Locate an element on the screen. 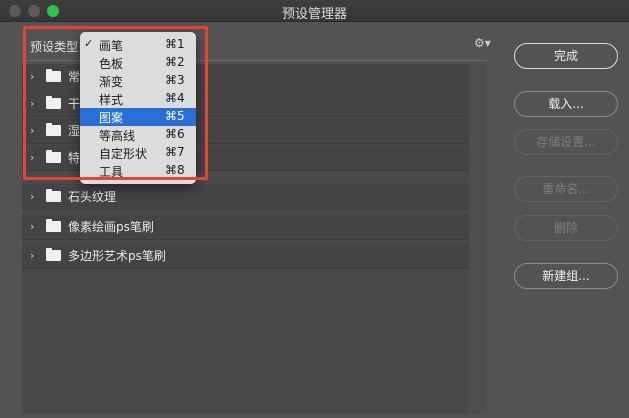  list-item: › 像素绘画ps笔刷 is located at coordinates (245, 227).